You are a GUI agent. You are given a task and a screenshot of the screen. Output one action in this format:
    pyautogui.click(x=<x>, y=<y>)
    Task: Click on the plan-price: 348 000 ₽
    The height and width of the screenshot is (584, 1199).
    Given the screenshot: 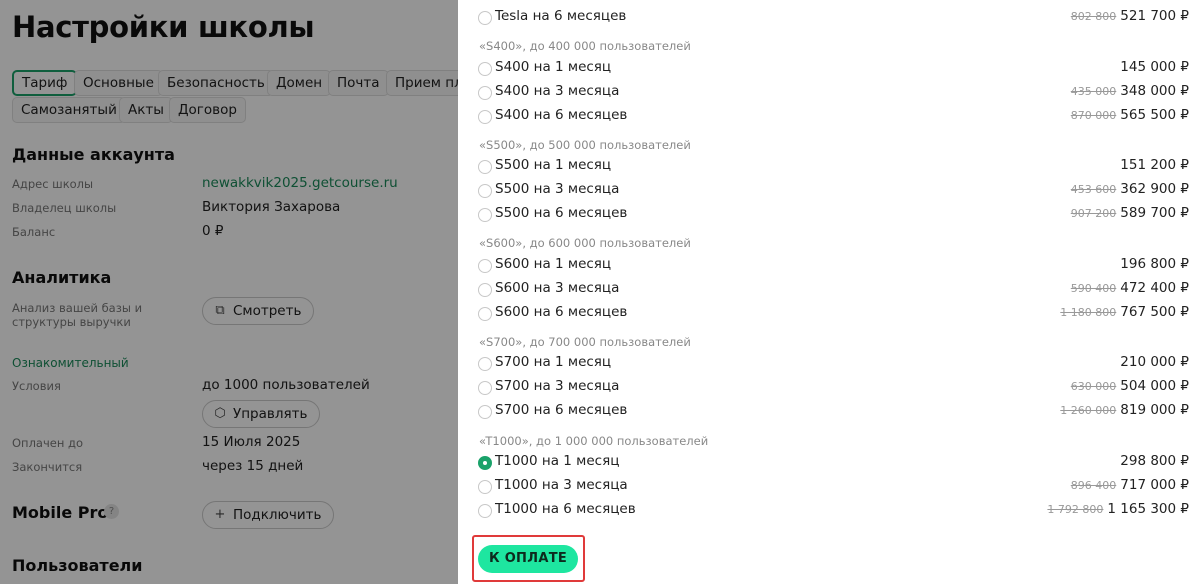 What is the action you would take?
    pyautogui.click(x=1154, y=91)
    